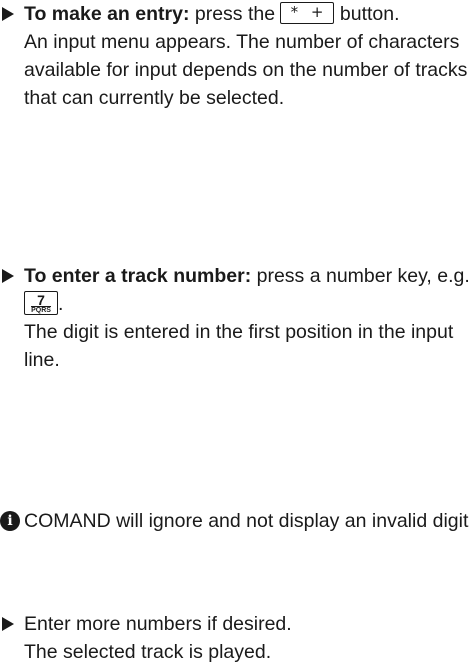 The image size is (469, 666). Describe the element at coordinates (41, 302) in the screenshot. I see `number-7-key-icon: 7 PQRS` at that location.